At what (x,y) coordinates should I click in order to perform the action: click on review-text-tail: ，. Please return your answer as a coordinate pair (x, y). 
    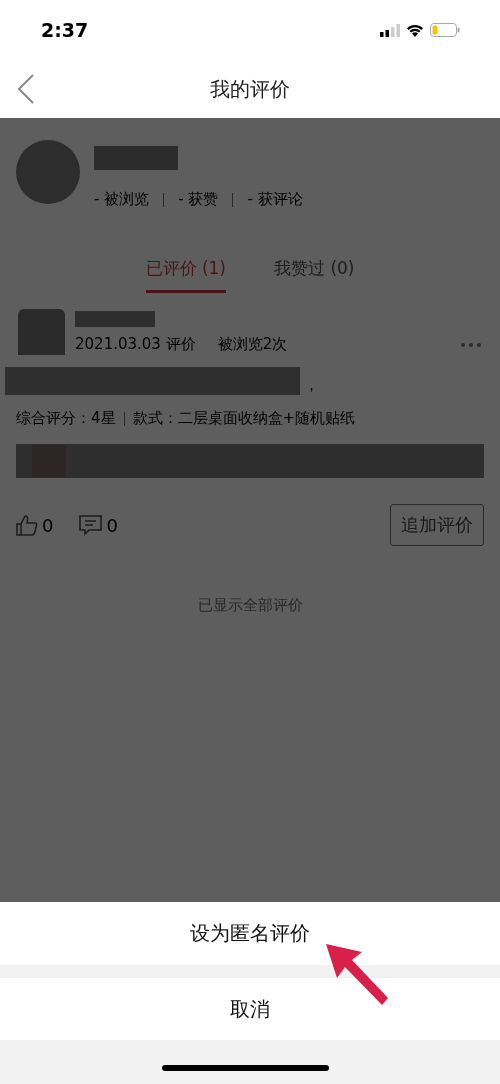
    Looking at the image, I should click on (311, 385).